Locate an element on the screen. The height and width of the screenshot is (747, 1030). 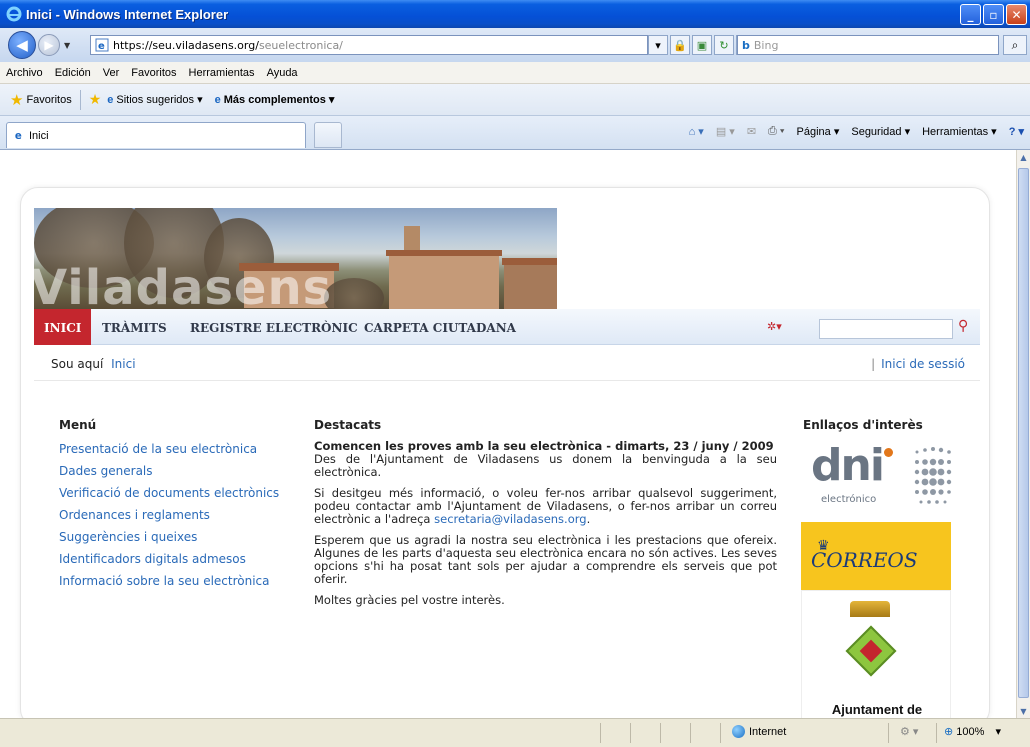
bing-logo-icon: b is located at coordinates (746, 45).